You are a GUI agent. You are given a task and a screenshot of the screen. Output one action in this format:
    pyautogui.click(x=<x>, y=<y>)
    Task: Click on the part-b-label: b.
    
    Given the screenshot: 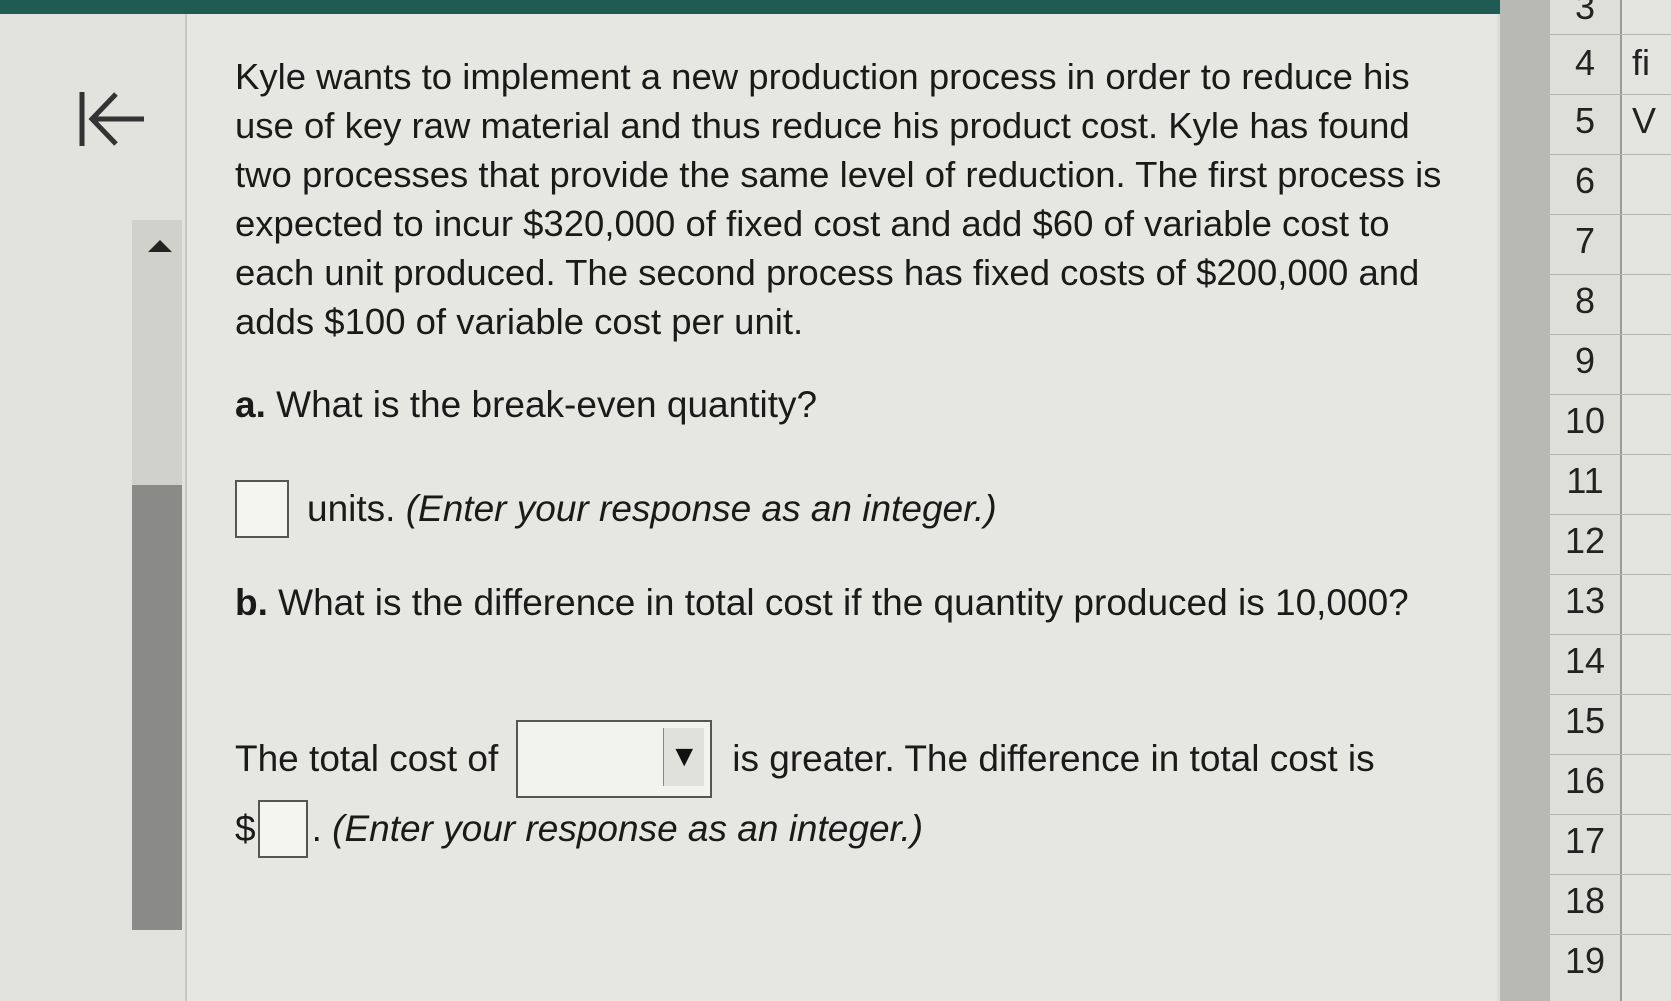 What is the action you would take?
    pyautogui.click(x=251, y=602)
    